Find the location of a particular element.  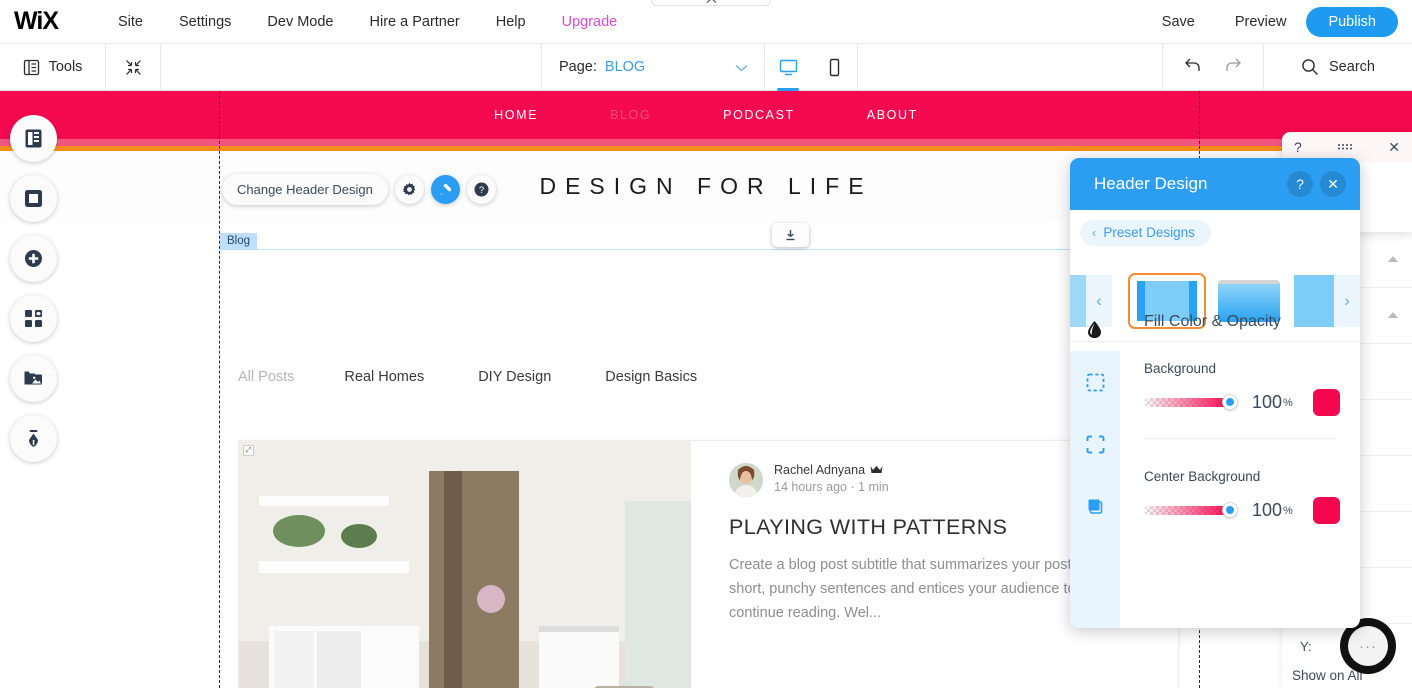

layers-icon is located at coordinates (1095, 506).